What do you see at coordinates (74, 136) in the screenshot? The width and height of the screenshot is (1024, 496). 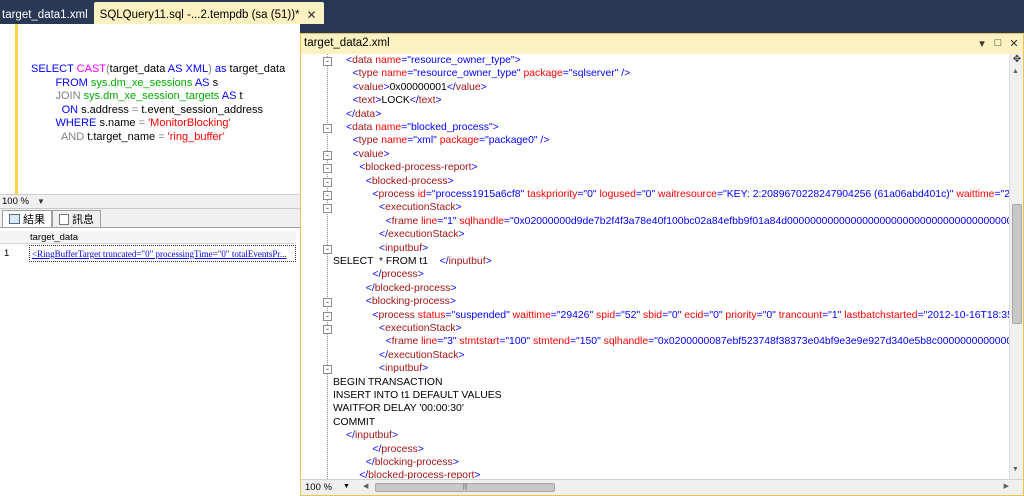 I see `sql-token: AND` at bounding box center [74, 136].